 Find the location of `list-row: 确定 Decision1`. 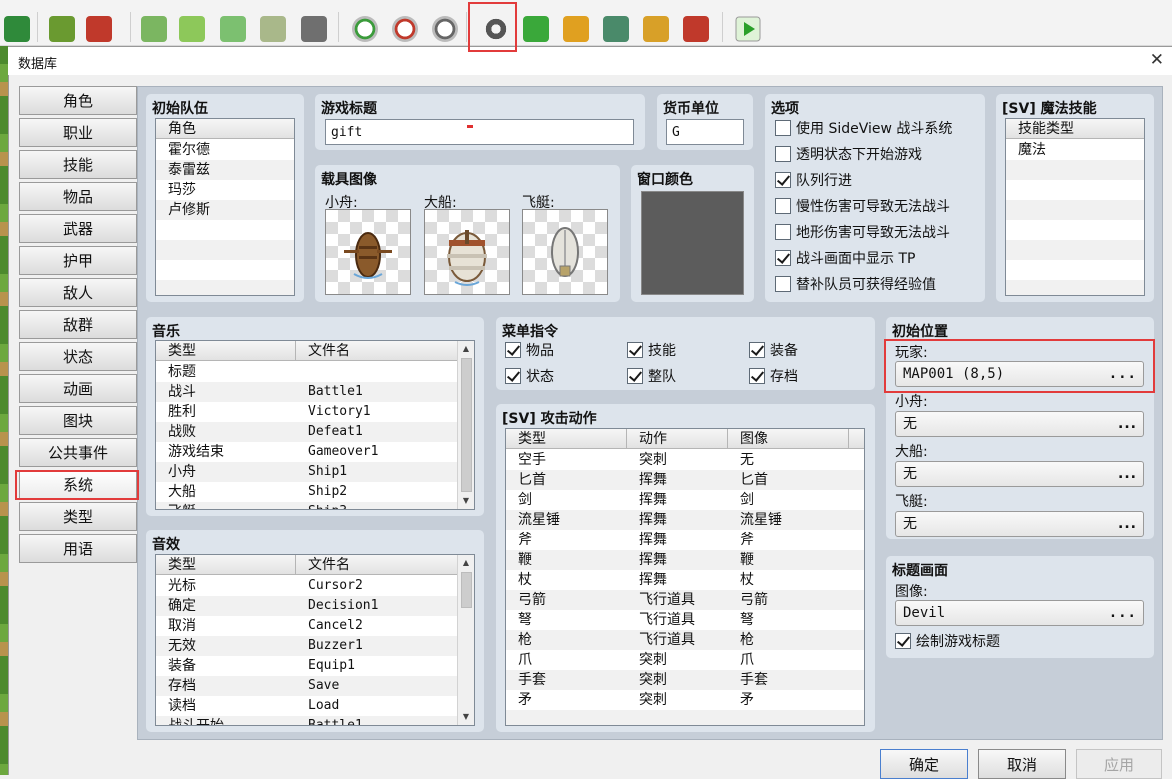

list-row: 确定 Decision1 is located at coordinates (307, 606).